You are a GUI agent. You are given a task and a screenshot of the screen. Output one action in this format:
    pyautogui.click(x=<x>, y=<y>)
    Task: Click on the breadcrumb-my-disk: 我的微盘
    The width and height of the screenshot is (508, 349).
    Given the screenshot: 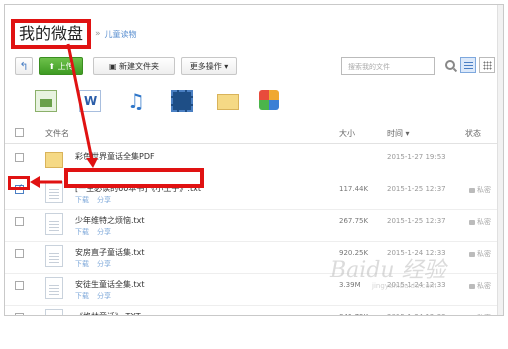 What is the action you would take?
    pyautogui.click(x=51, y=34)
    